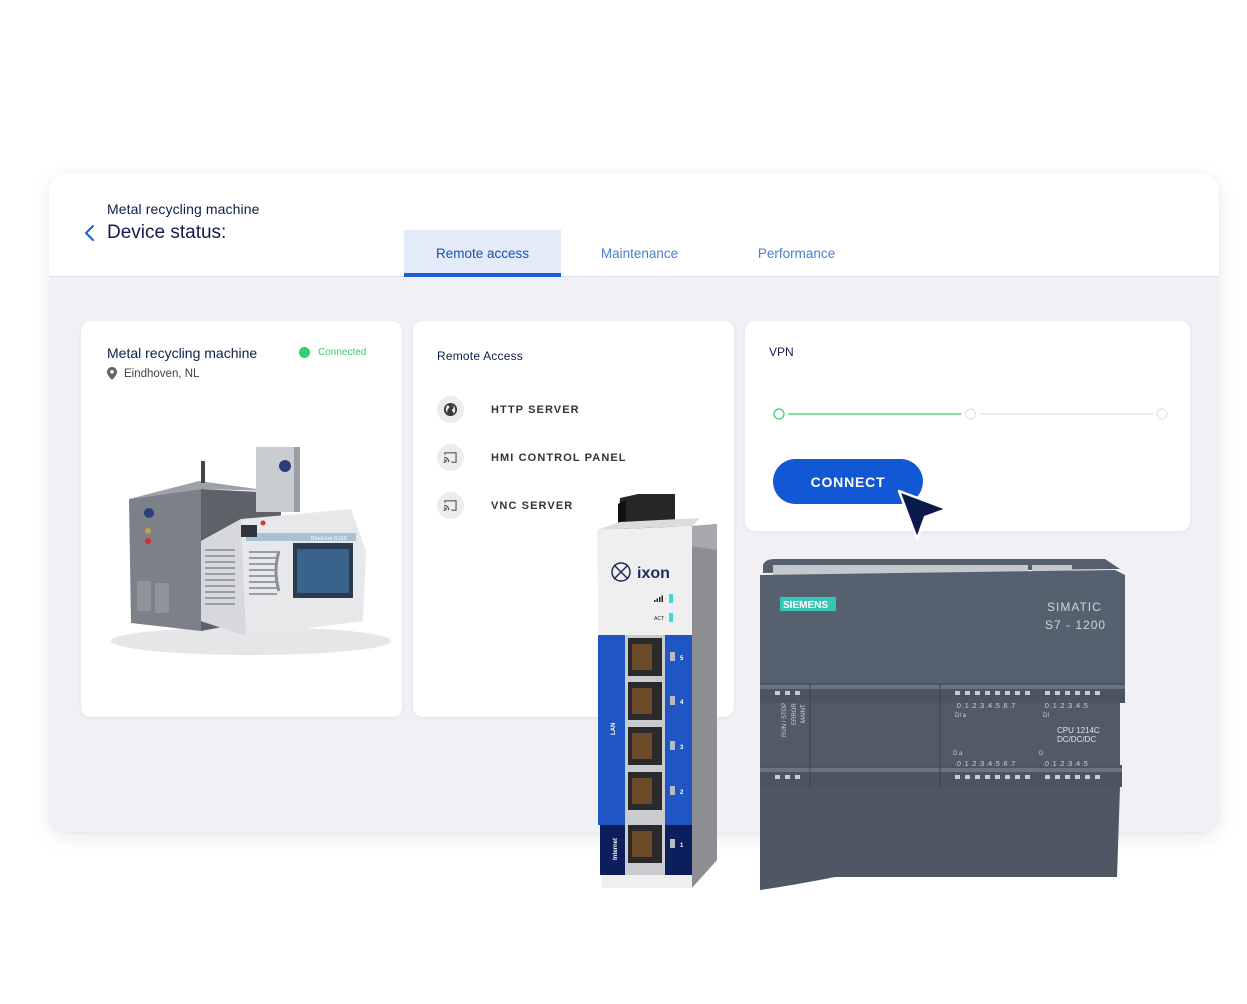  I want to click on globe-icon, so click(450, 409).